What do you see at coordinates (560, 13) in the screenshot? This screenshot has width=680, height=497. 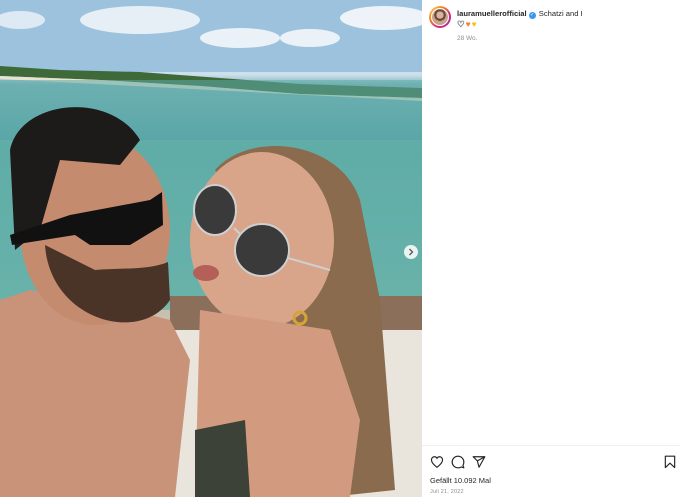 I see `caption-text: Schatzi and I` at bounding box center [560, 13].